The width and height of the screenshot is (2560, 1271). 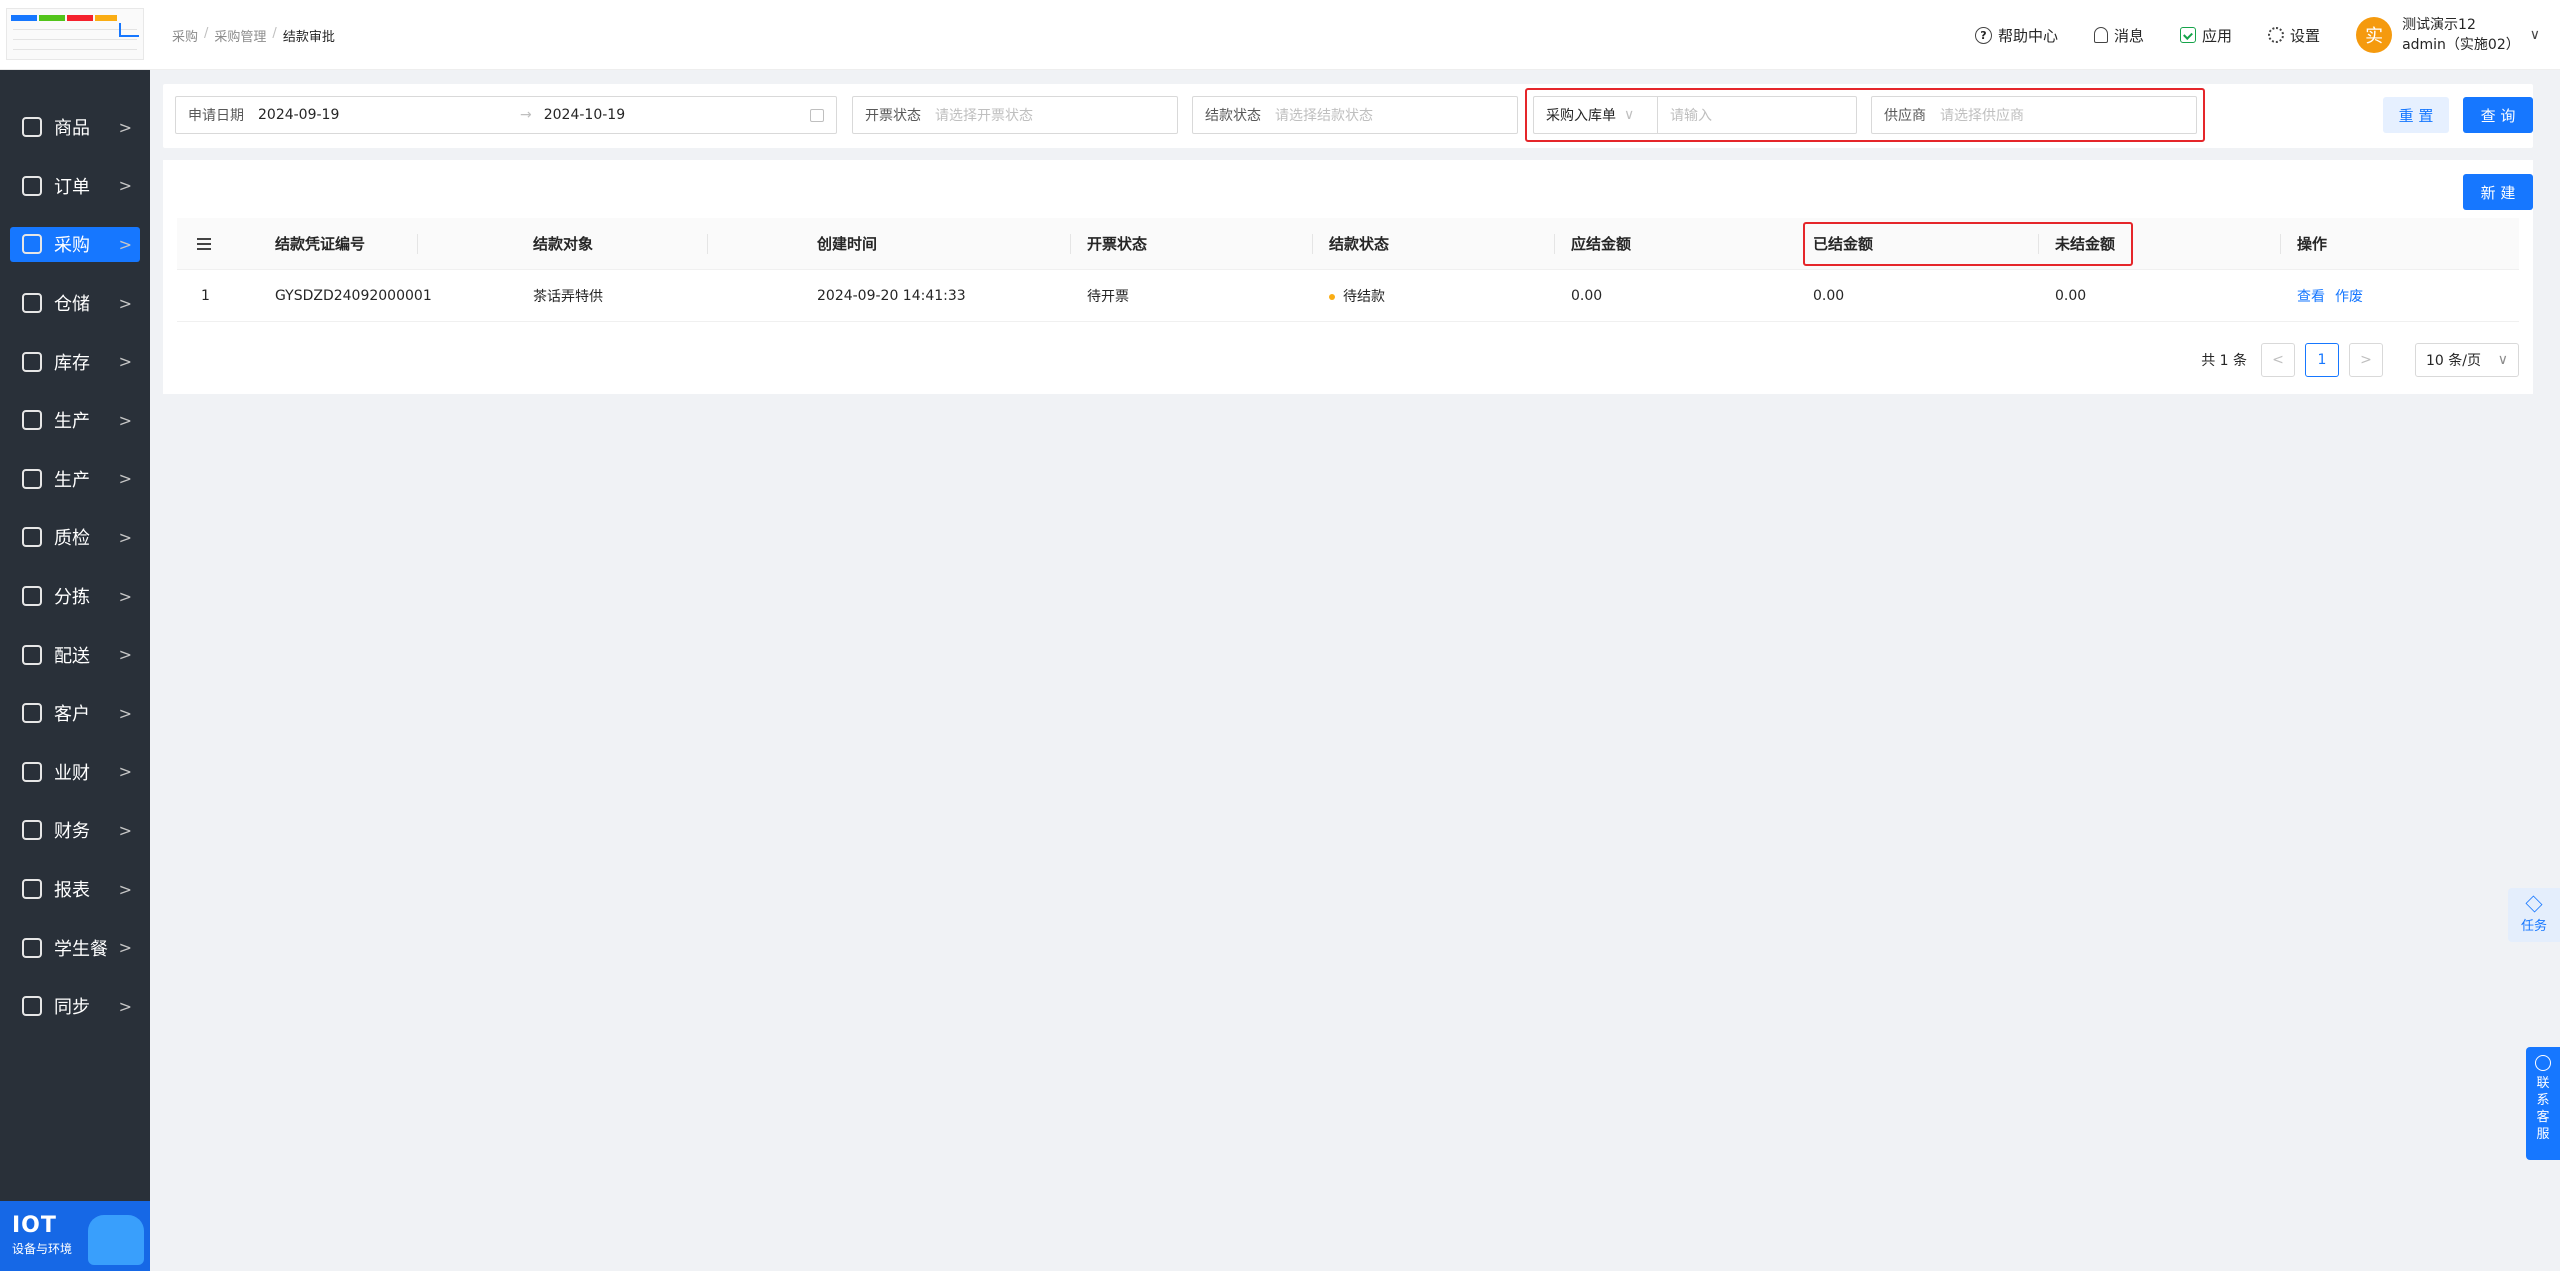 What do you see at coordinates (32, 185) in the screenshot?
I see `clipboard-icon` at bounding box center [32, 185].